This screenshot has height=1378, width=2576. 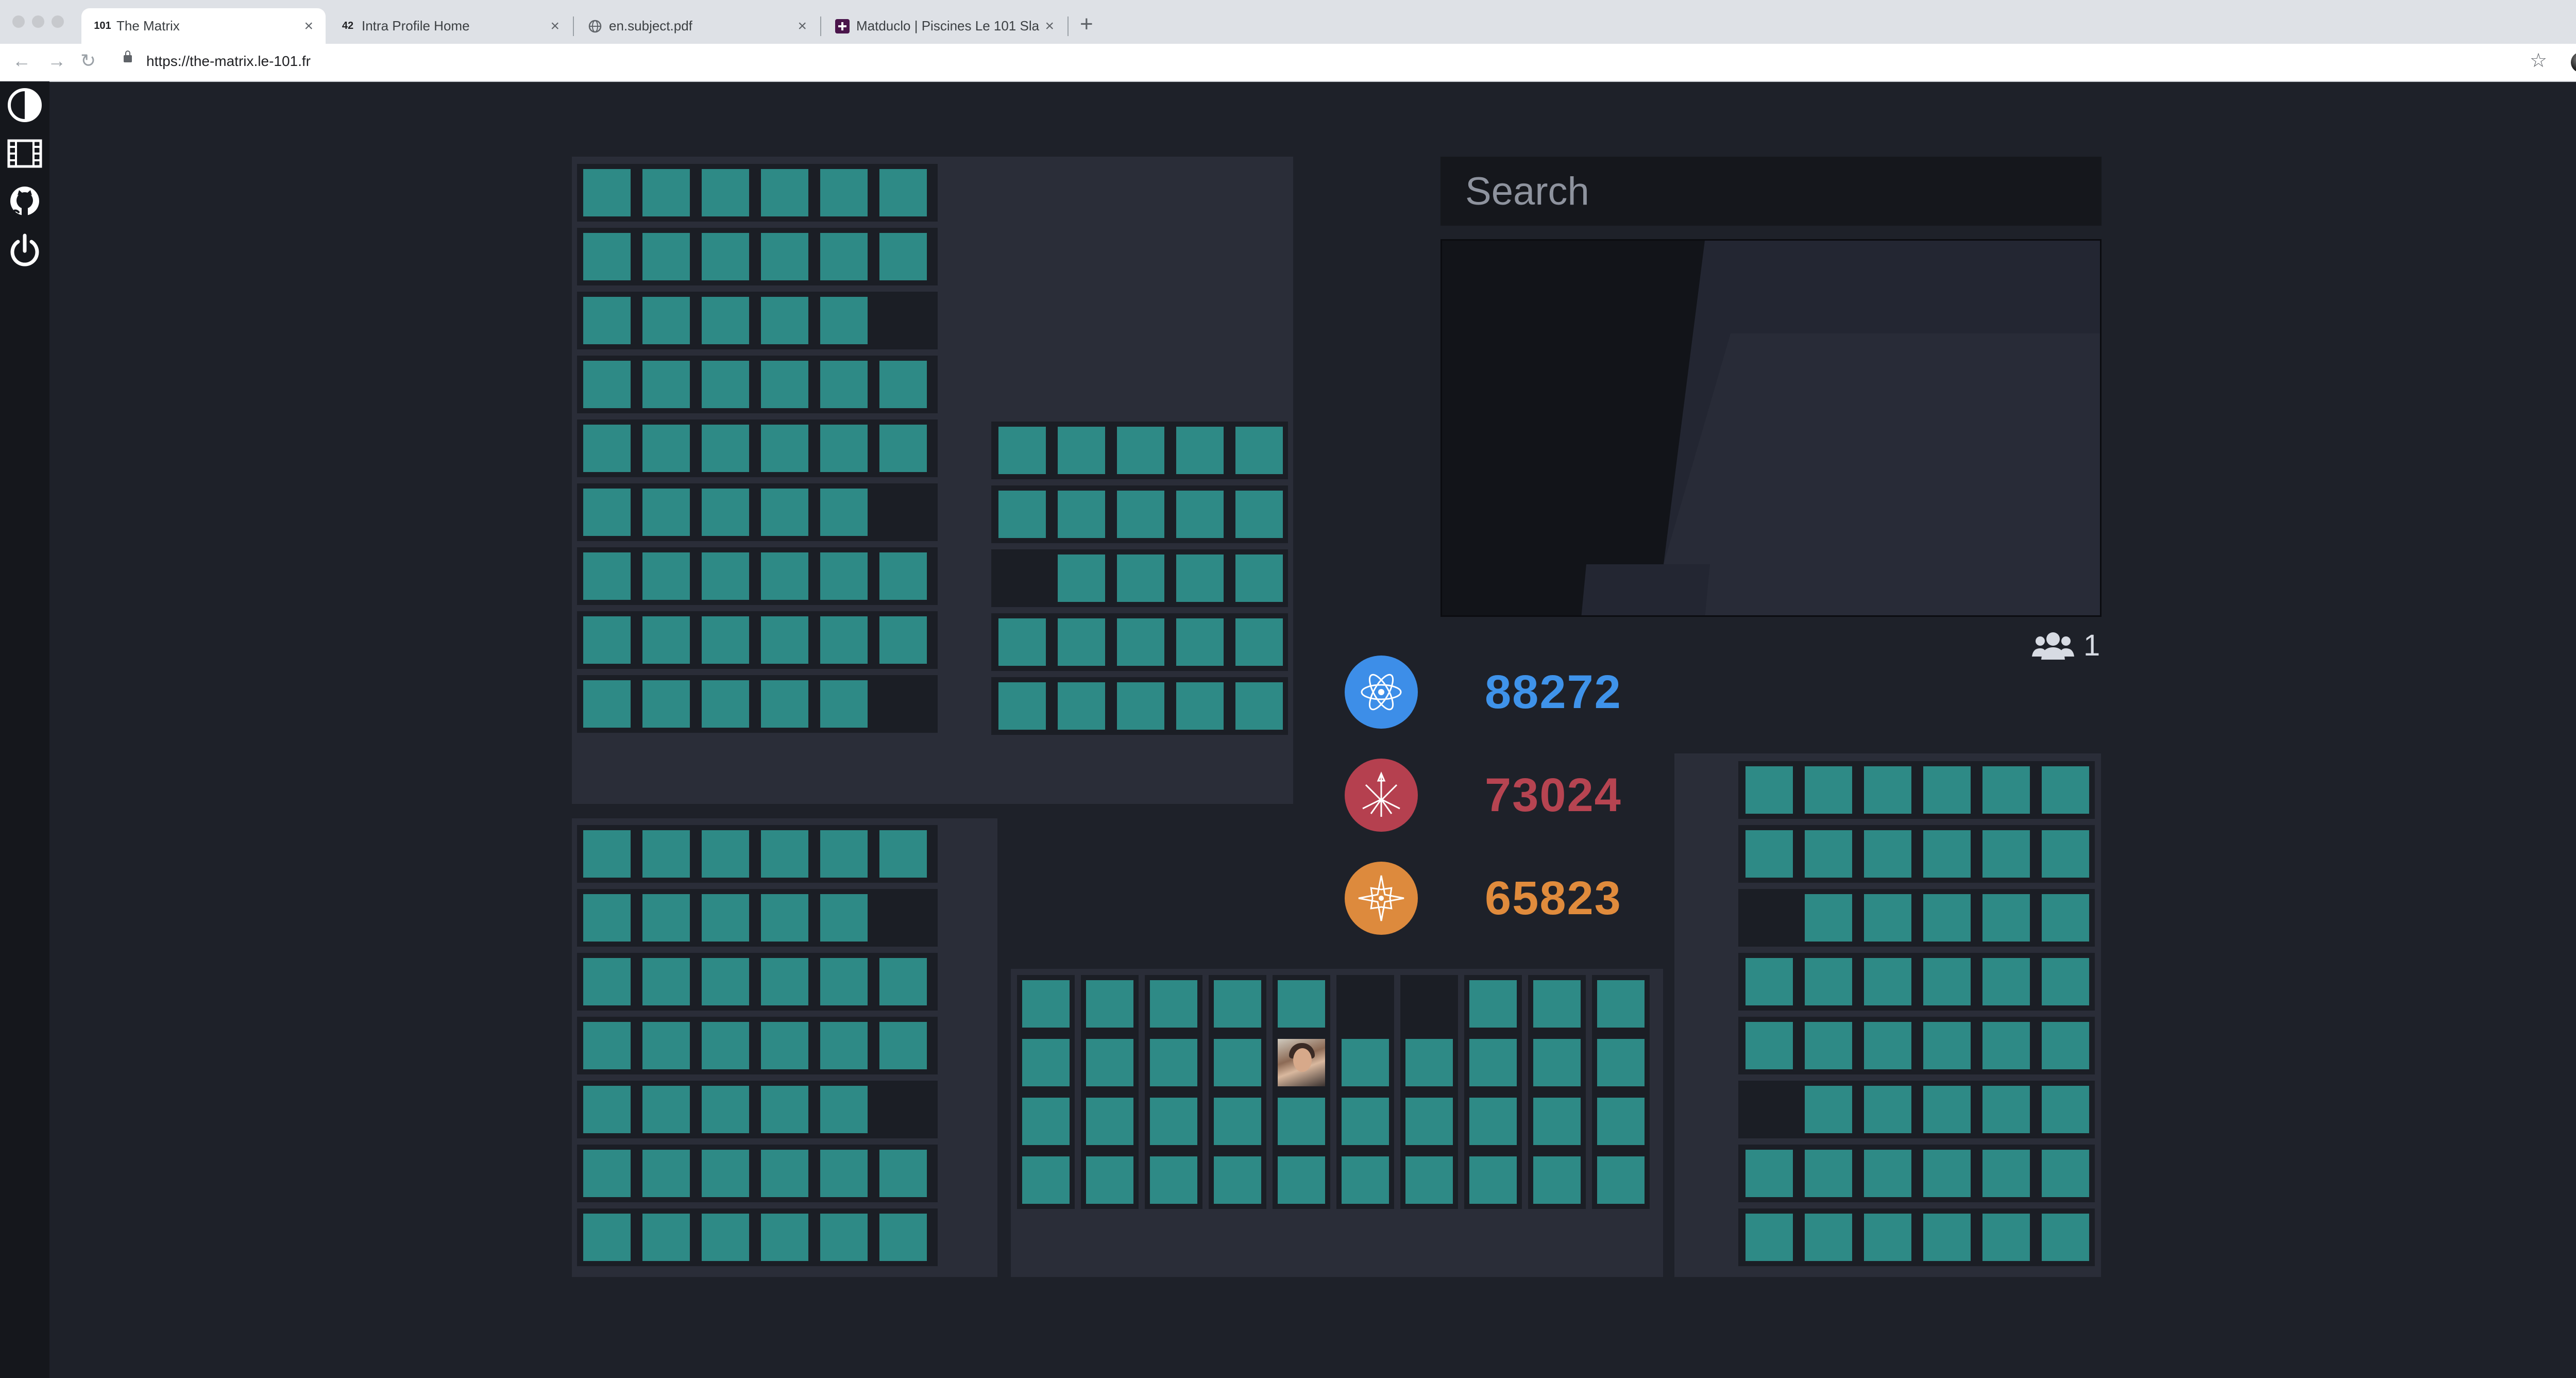 What do you see at coordinates (943, 26) in the screenshot?
I see `tab-matduclo-slack: Matduclo | Piscines Le 101 Sla ×` at bounding box center [943, 26].